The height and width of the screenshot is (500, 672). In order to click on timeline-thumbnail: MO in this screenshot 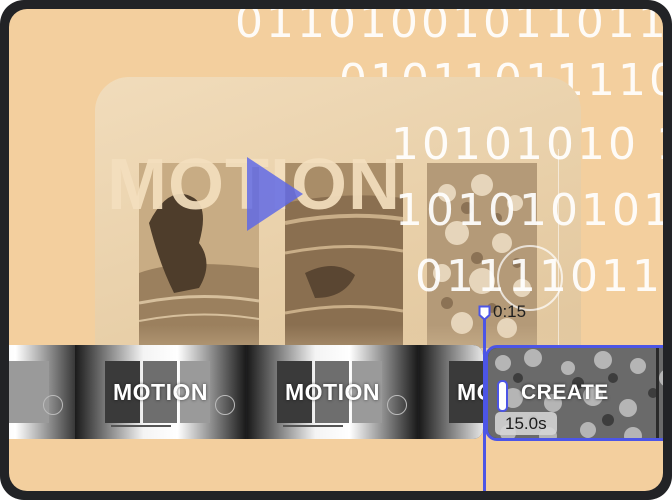, I will do `click(451, 392)`.